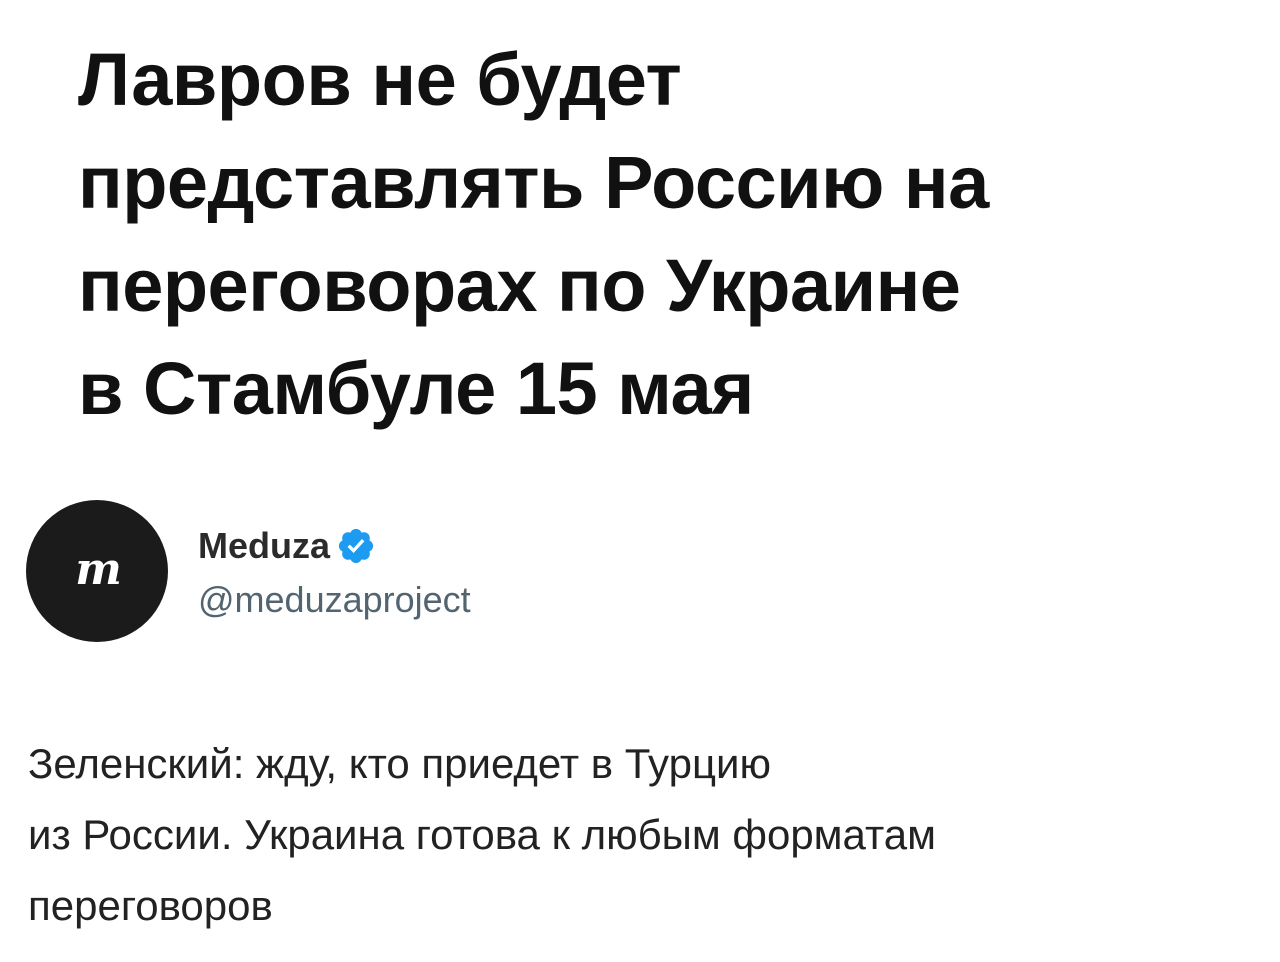  What do you see at coordinates (519, 285) in the screenshot?
I see `headline-line: переговорах по Украине` at bounding box center [519, 285].